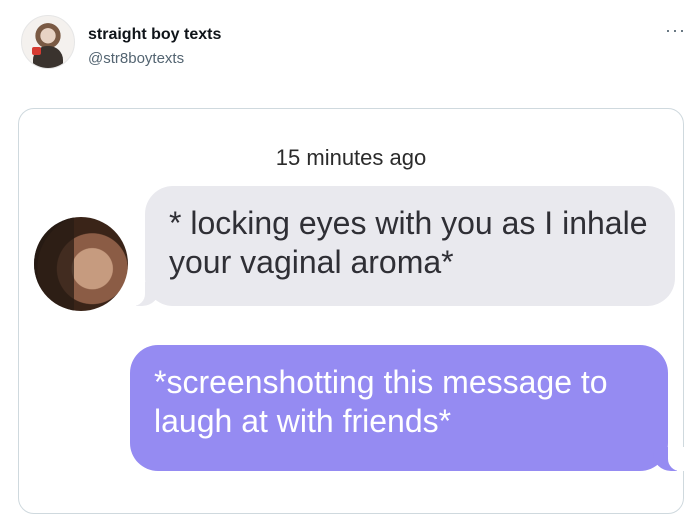  I want to click on author-handle: @str8boytexts, so click(136, 58).